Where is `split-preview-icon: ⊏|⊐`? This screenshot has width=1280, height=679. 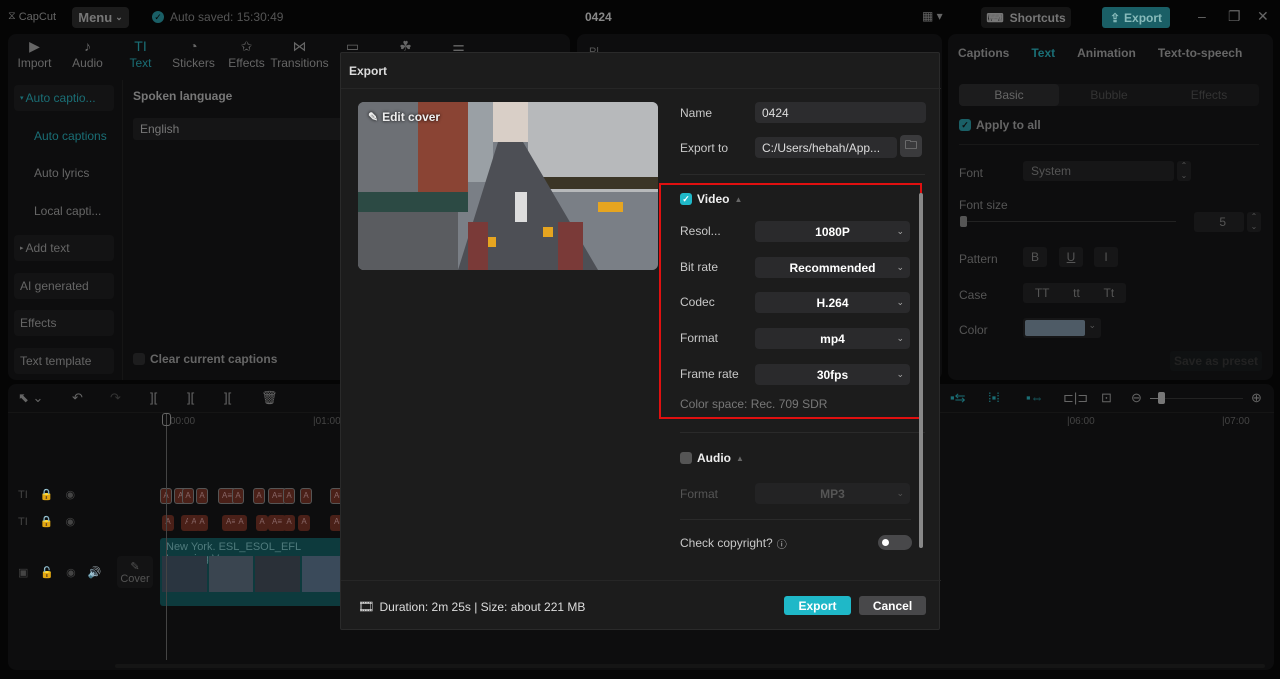 split-preview-icon: ⊏|⊐ is located at coordinates (1075, 398).